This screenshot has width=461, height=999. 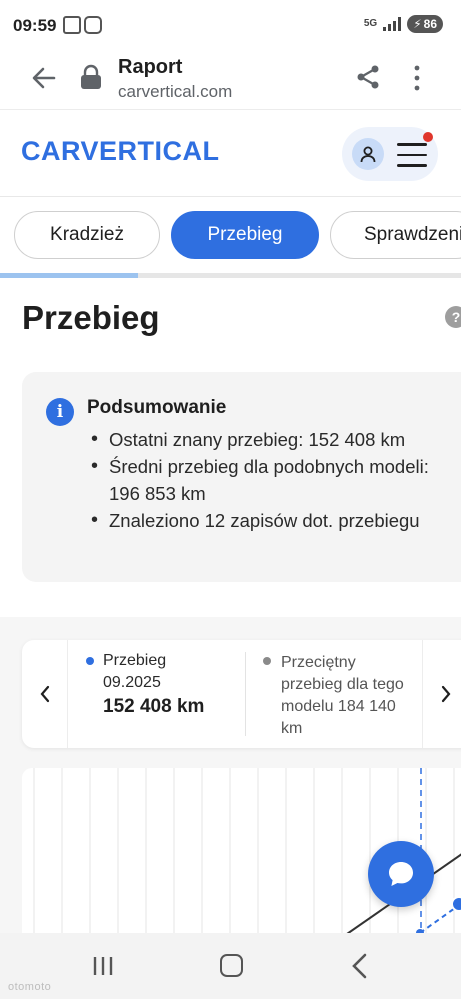 What do you see at coordinates (453, 317) in the screenshot?
I see `help-icon: ?` at bounding box center [453, 317].